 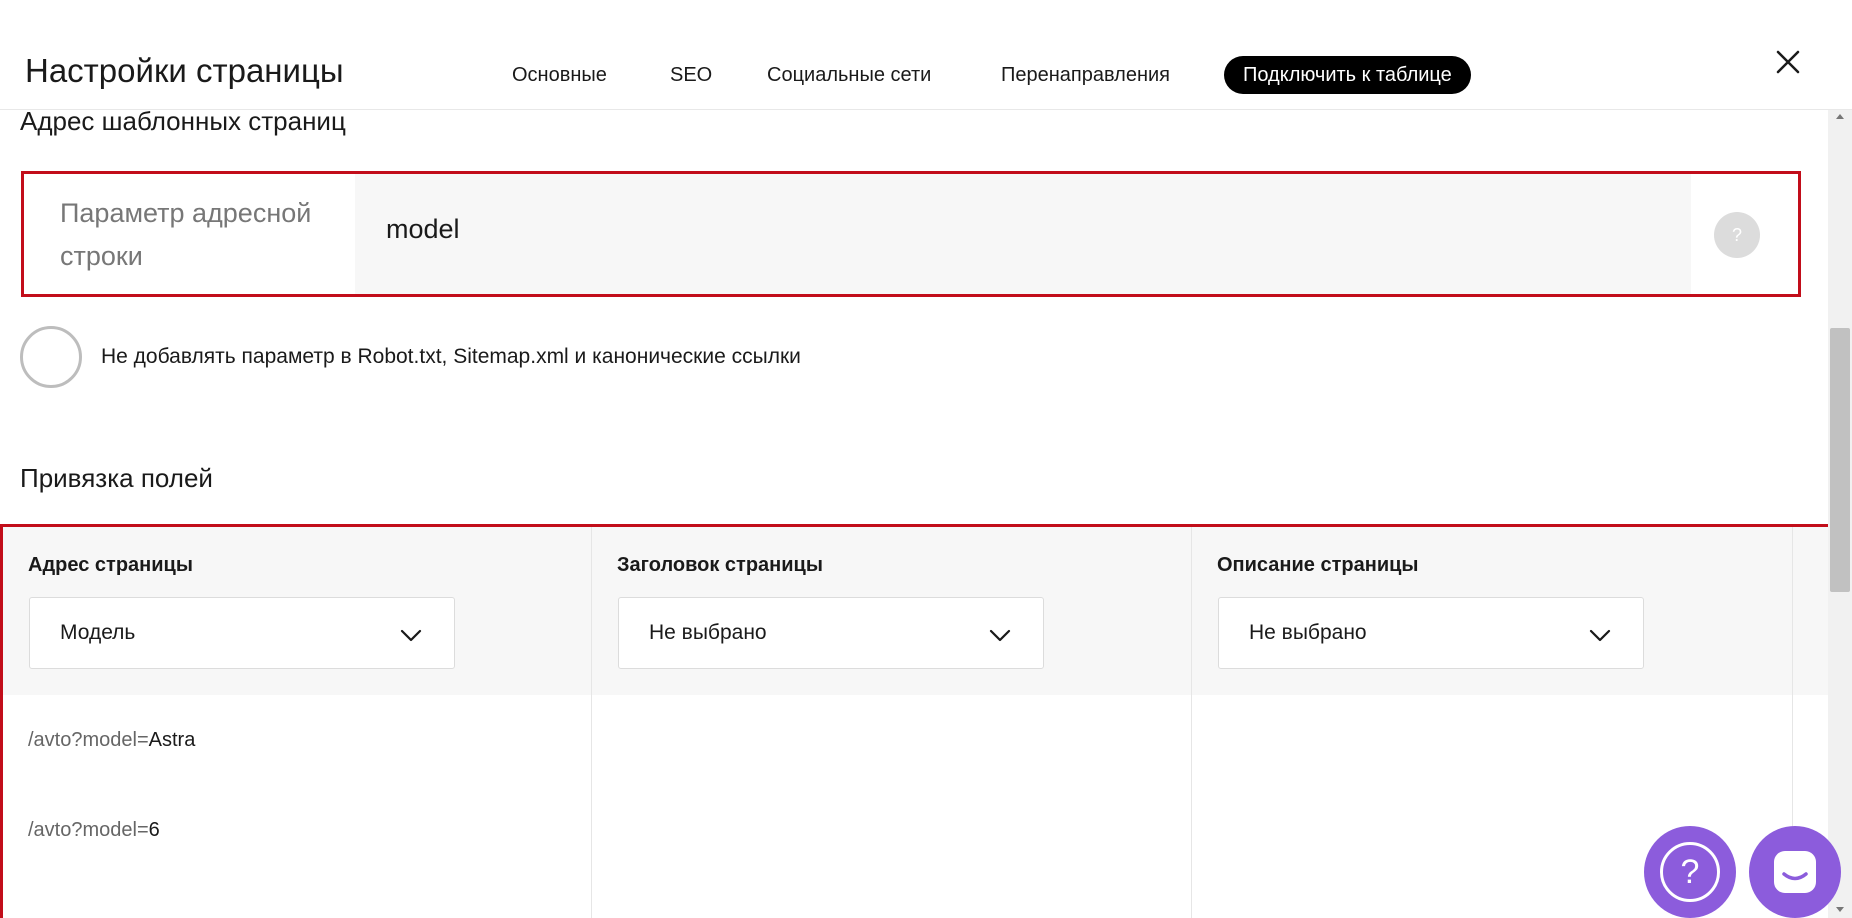 I want to click on column-title: Описание страницы, so click(x=1318, y=565).